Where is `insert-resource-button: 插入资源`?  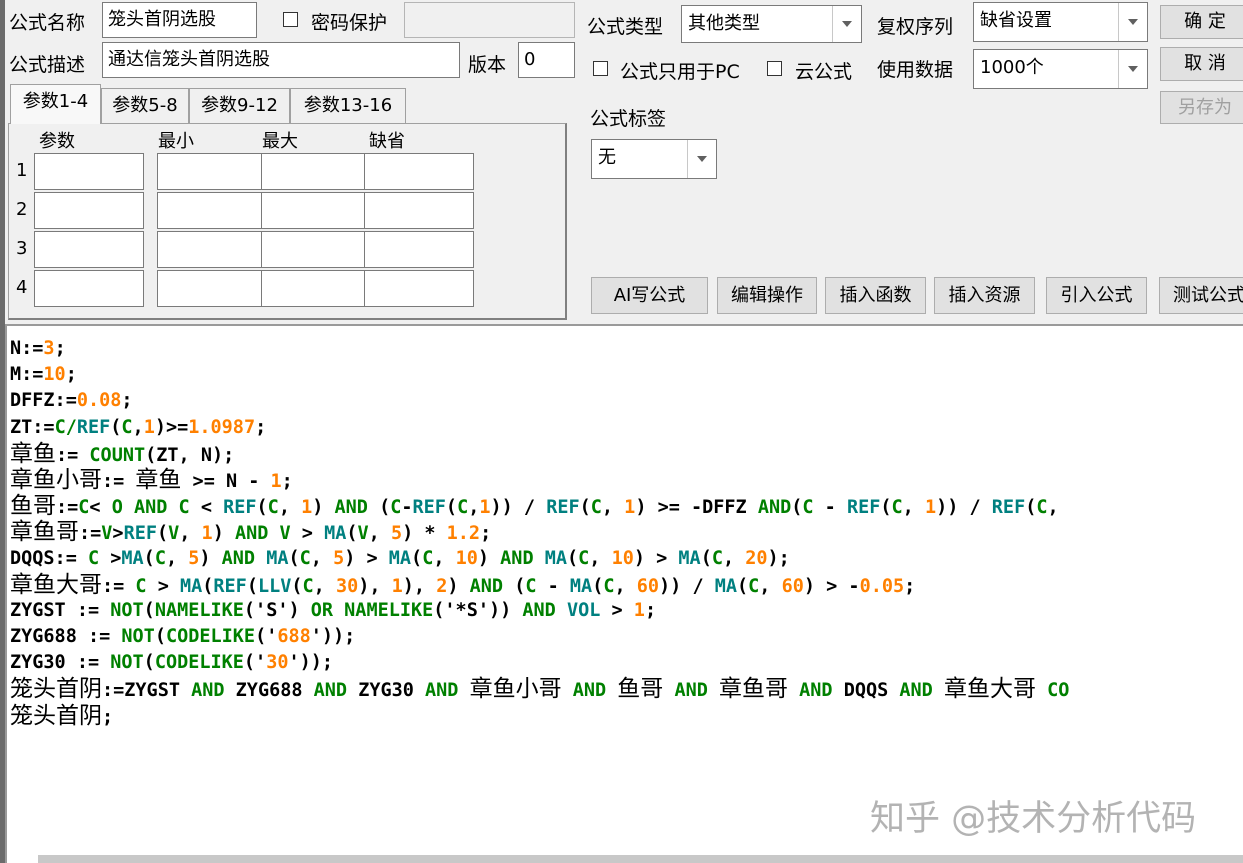 insert-resource-button: 插入资源 is located at coordinates (984, 295).